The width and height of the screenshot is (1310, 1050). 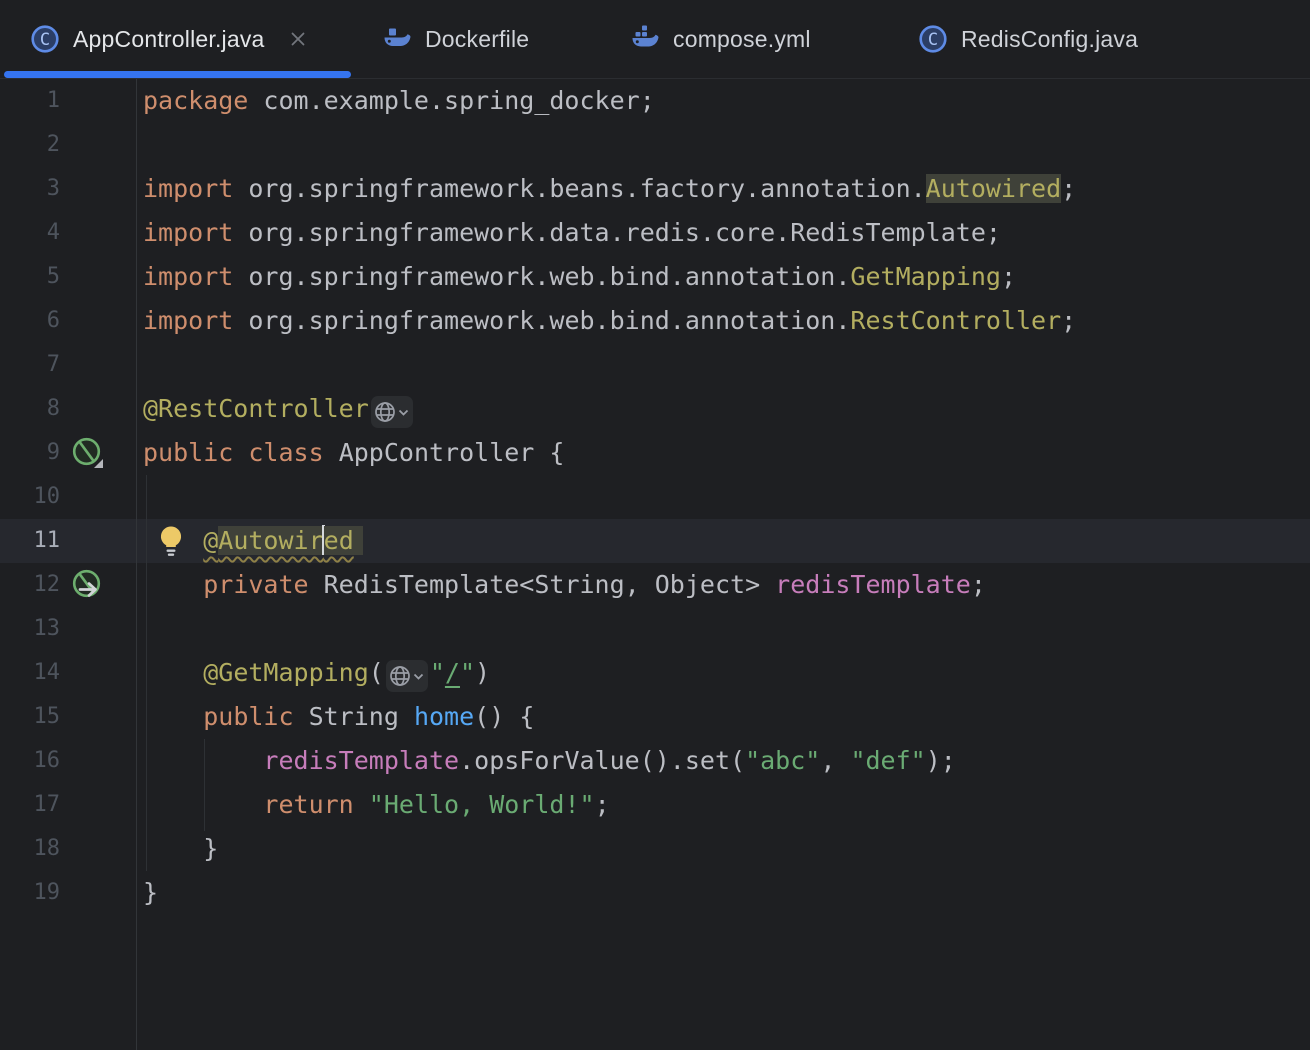 I want to click on line-number: 7, so click(x=30, y=365).